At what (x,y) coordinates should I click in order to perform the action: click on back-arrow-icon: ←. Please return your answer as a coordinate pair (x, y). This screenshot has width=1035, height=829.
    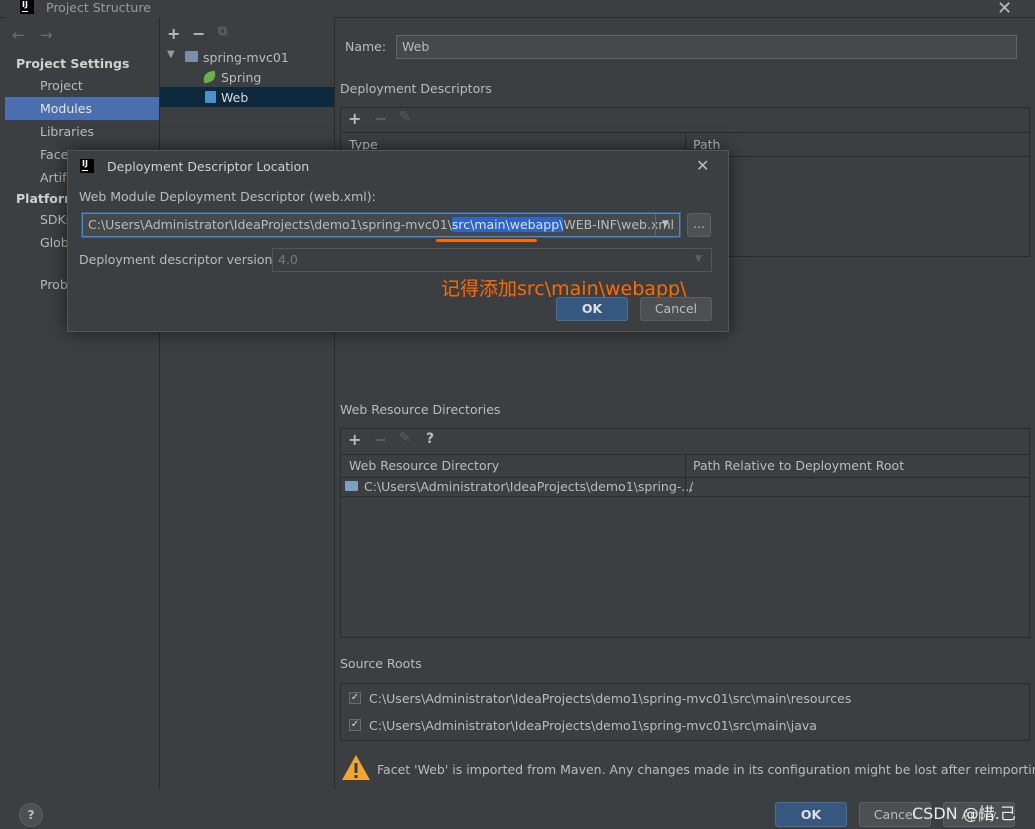
    Looking at the image, I should click on (18, 35).